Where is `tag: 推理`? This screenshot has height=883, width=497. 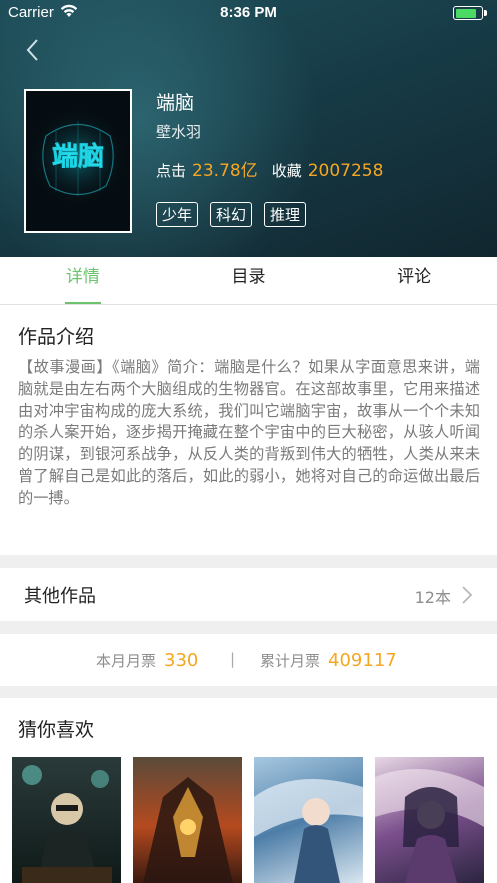
tag: 推理 is located at coordinates (285, 214).